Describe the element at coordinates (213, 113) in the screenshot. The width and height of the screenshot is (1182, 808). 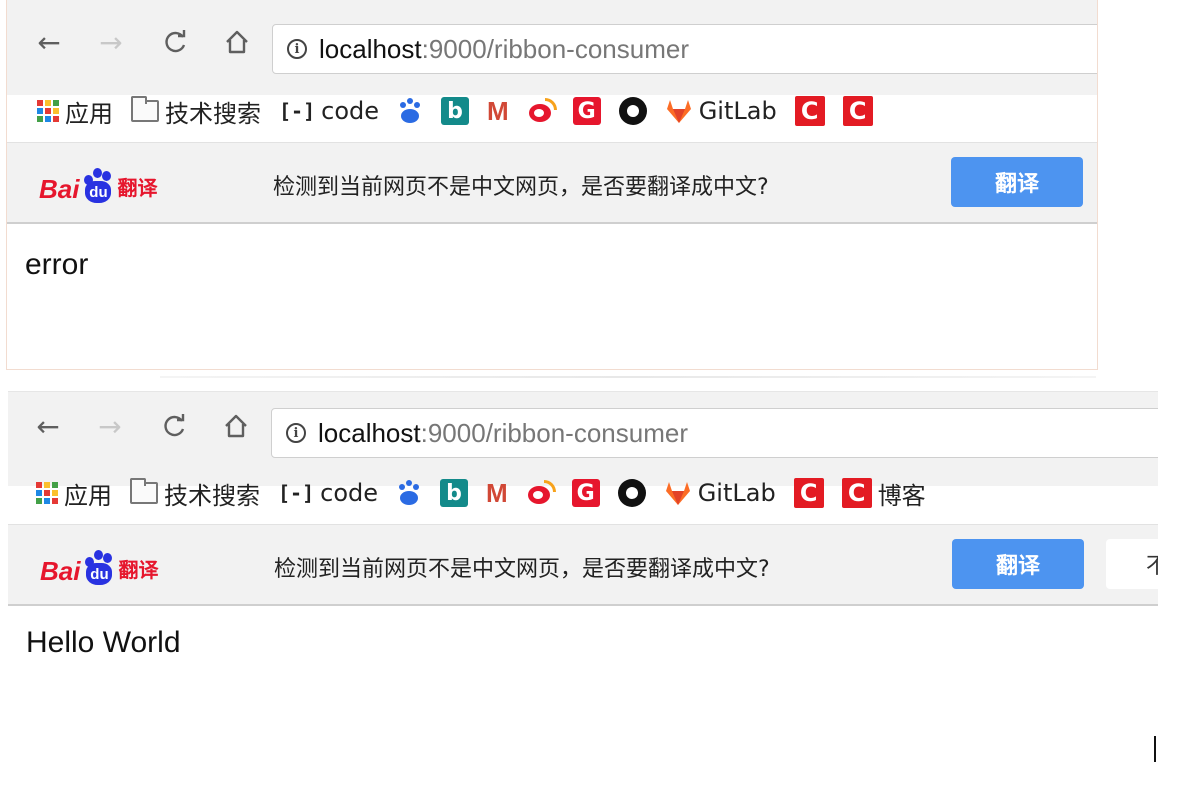
I see `bookmark-folder-label: 技术搜索` at that location.